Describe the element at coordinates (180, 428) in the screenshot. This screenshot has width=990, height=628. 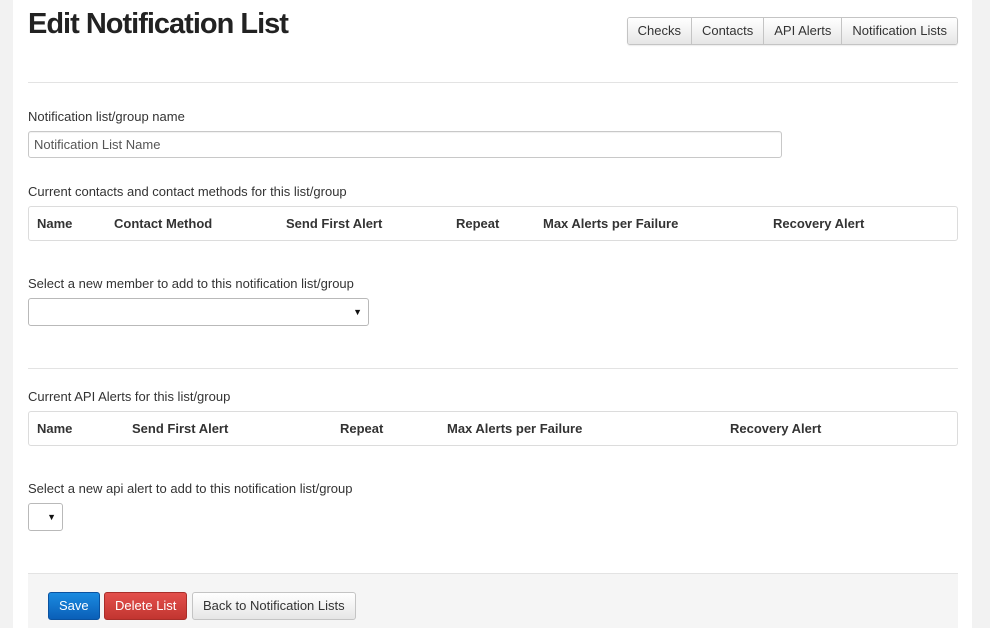
I see `api-col-send-first-alert: Send First Alert` at that location.